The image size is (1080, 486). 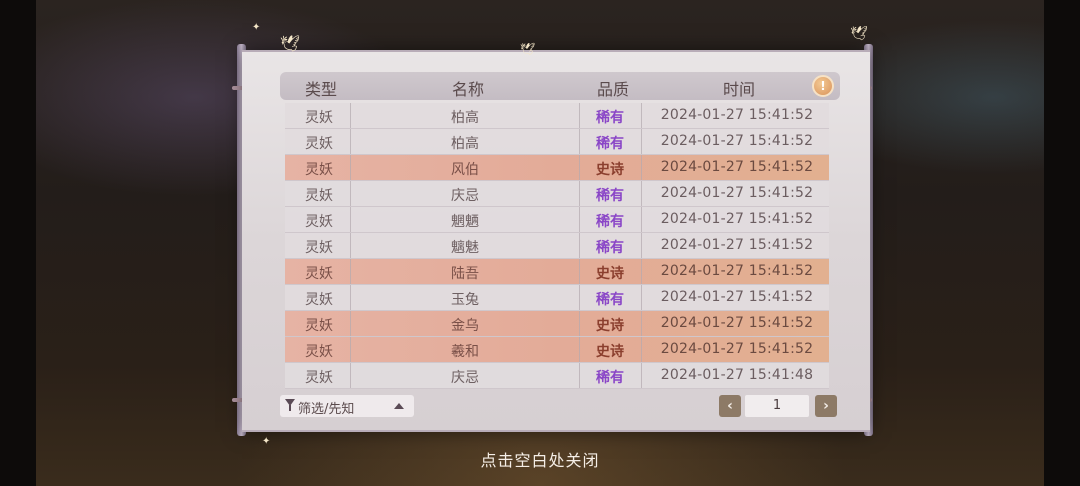 What do you see at coordinates (557, 272) in the screenshot?
I see `table-row: 灵妖 陆吾 史诗 2024-01-27 15:41:52` at bounding box center [557, 272].